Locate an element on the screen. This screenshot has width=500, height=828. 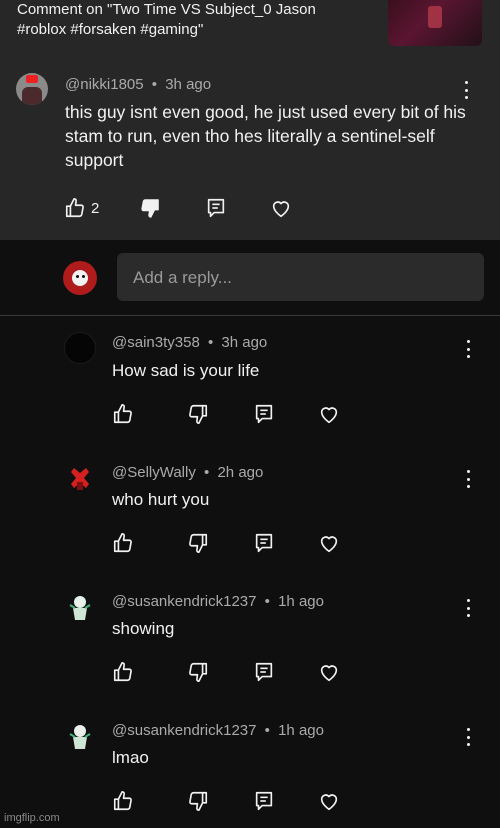
avatar-eye-left is located at coordinates (77, 276).